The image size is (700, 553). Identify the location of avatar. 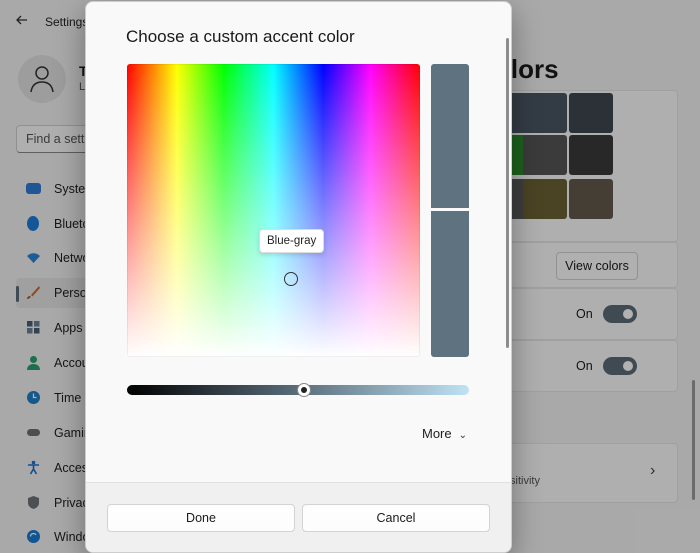
(42, 79).